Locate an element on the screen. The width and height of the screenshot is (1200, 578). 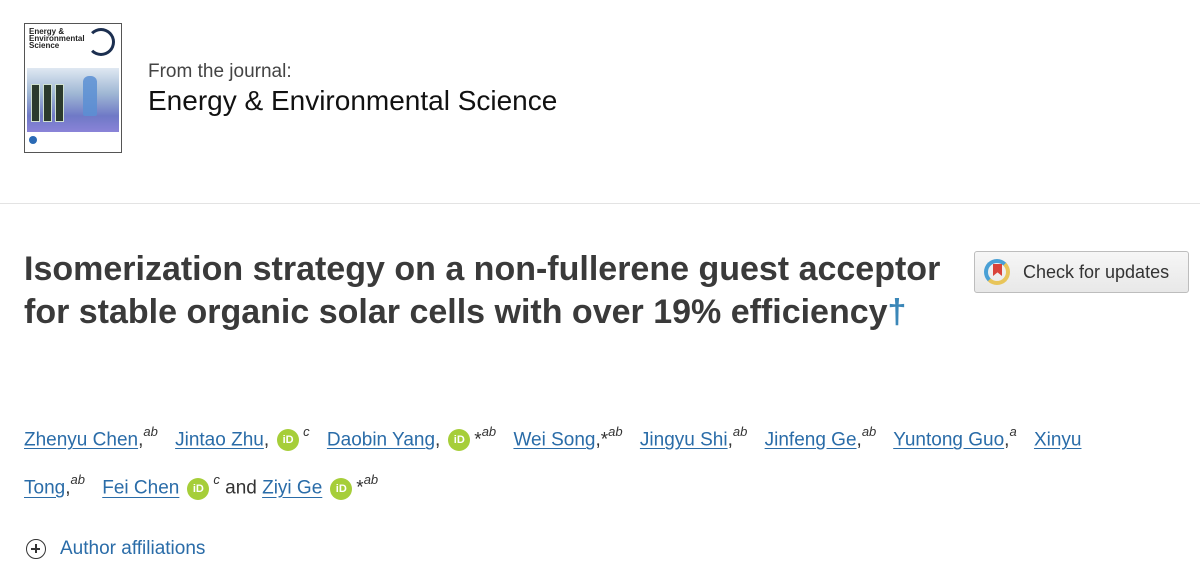
cover-artwork is located at coordinates (73, 100).